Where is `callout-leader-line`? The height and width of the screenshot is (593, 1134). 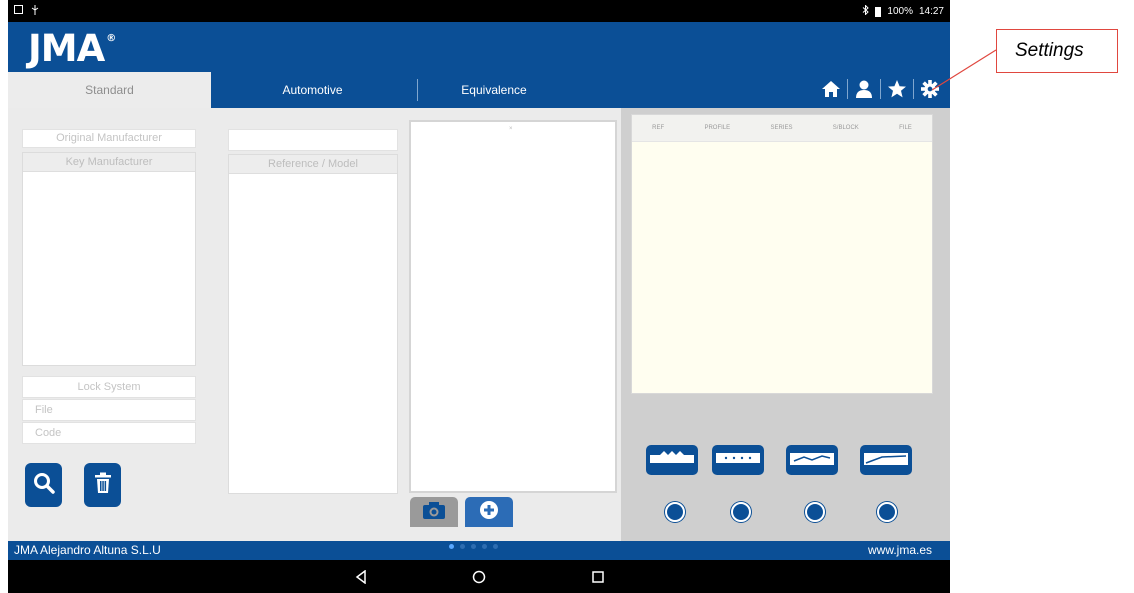 callout-leader-line is located at coordinates (964, 70).